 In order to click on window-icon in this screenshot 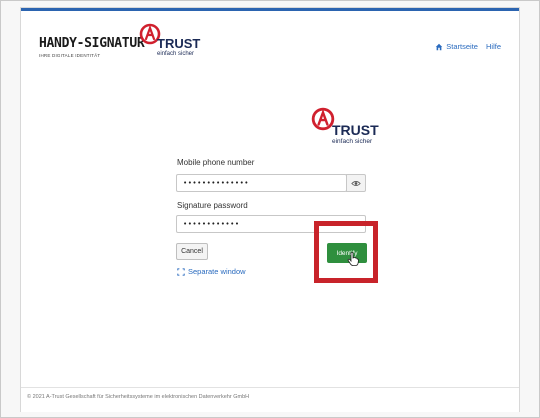, I will do `click(181, 271)`.